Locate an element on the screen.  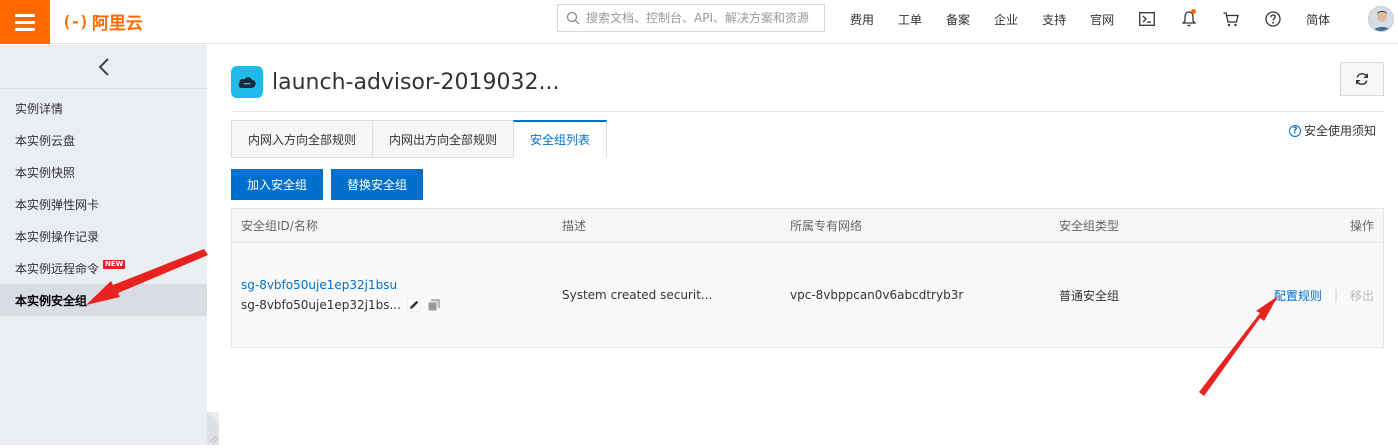
nav-support: 支持 is located at coordinates (1054, 19).